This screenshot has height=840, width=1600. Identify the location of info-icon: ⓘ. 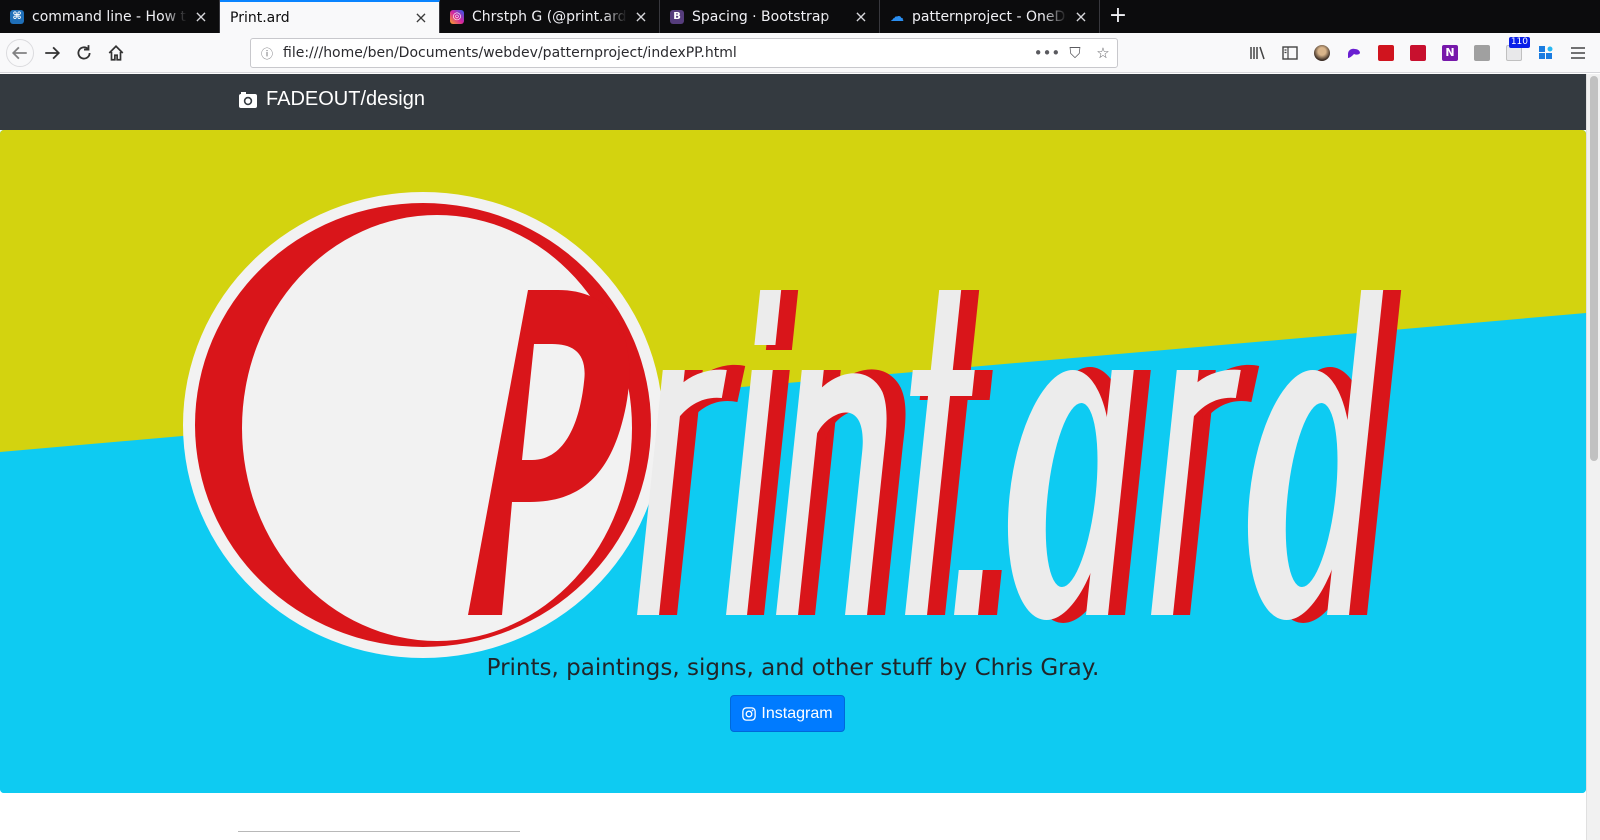
(267, 53).